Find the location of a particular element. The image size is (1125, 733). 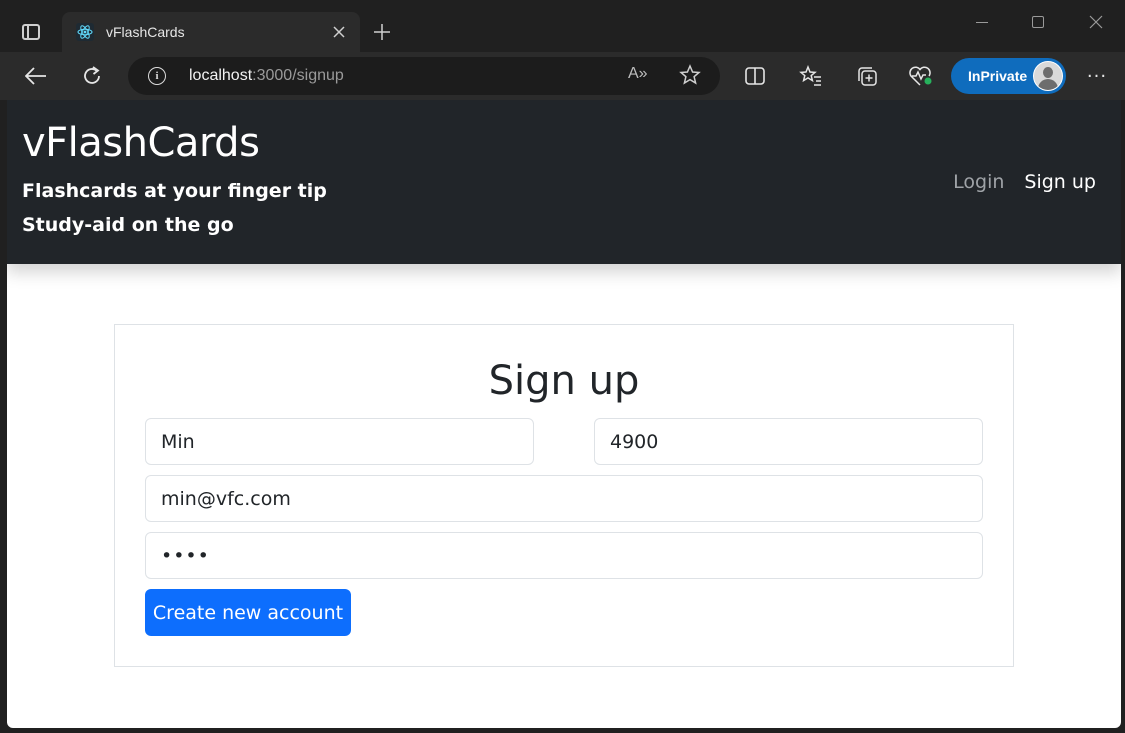

name-field is located at coordinates (339, 441).